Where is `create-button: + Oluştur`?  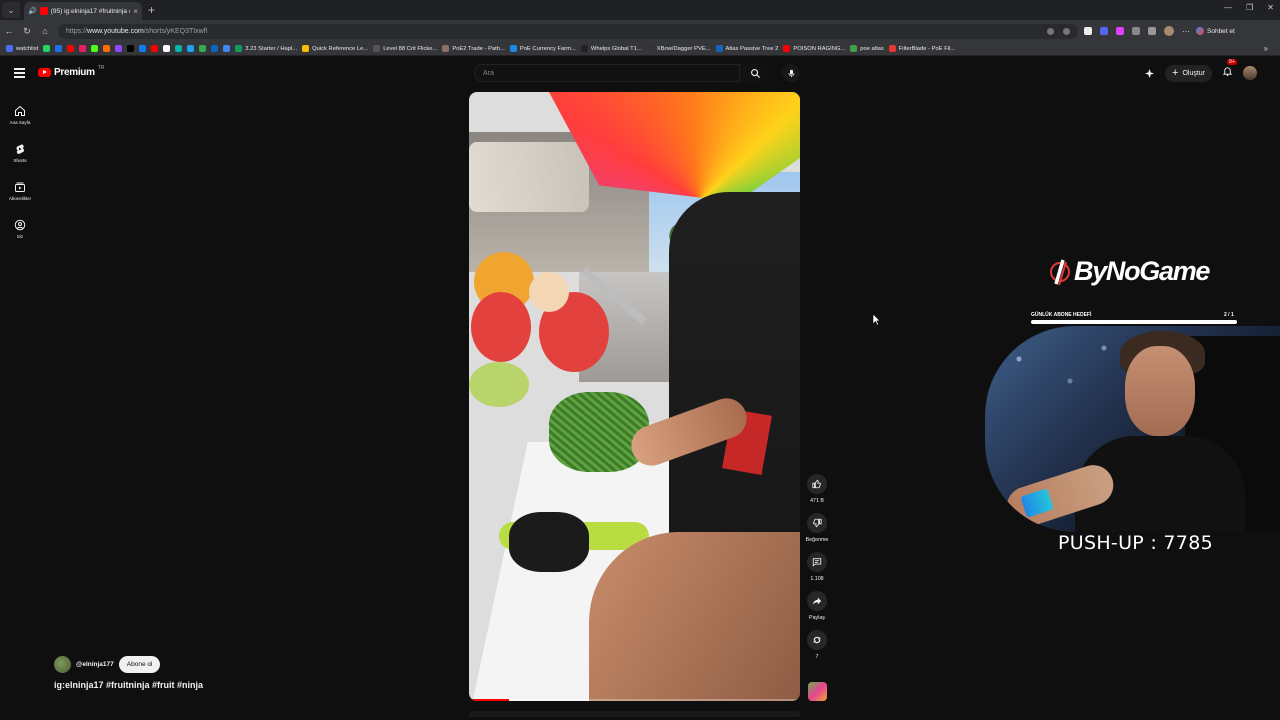
create-button: + Oluştur is located at coordinates (1188, 73).